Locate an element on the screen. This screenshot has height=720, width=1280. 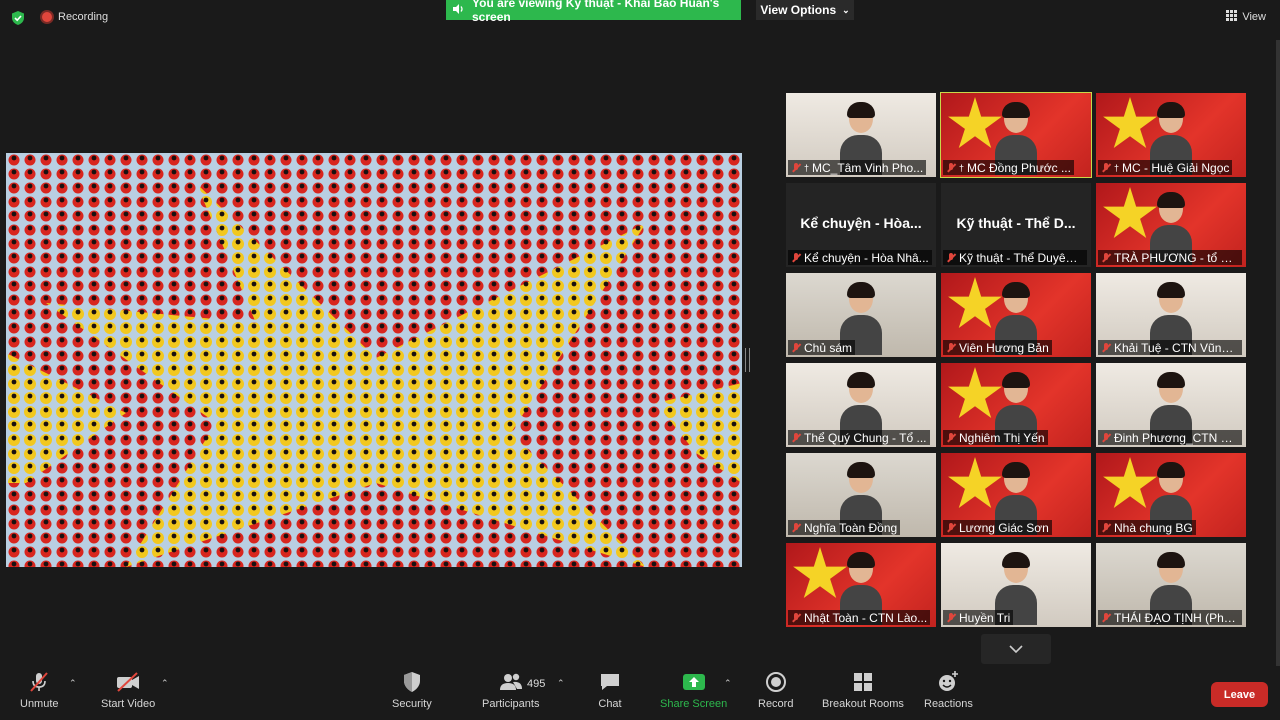
participant-name-label: Viên Hương Bản is located at coordinates (997, 347).